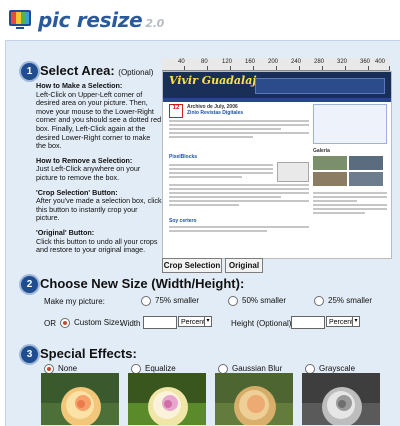 Image resolution: width=400 pixels, height=426 pixels. Describe the element at coordinates (308, 322) in the screenshot. I see `height-input` at that location.